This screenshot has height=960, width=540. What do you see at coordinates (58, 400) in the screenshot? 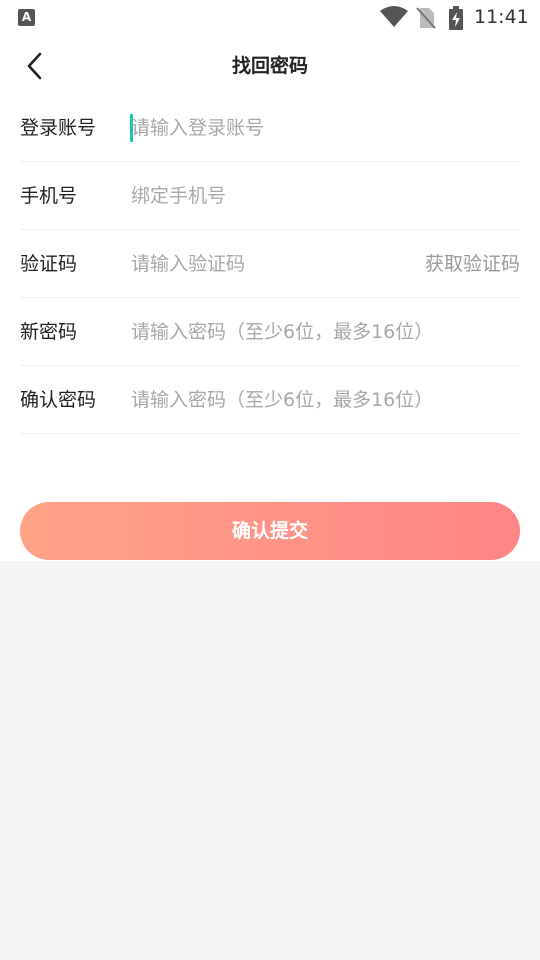
I see `confirm-password-label: 确认密码` at bounding box center [58, 400].